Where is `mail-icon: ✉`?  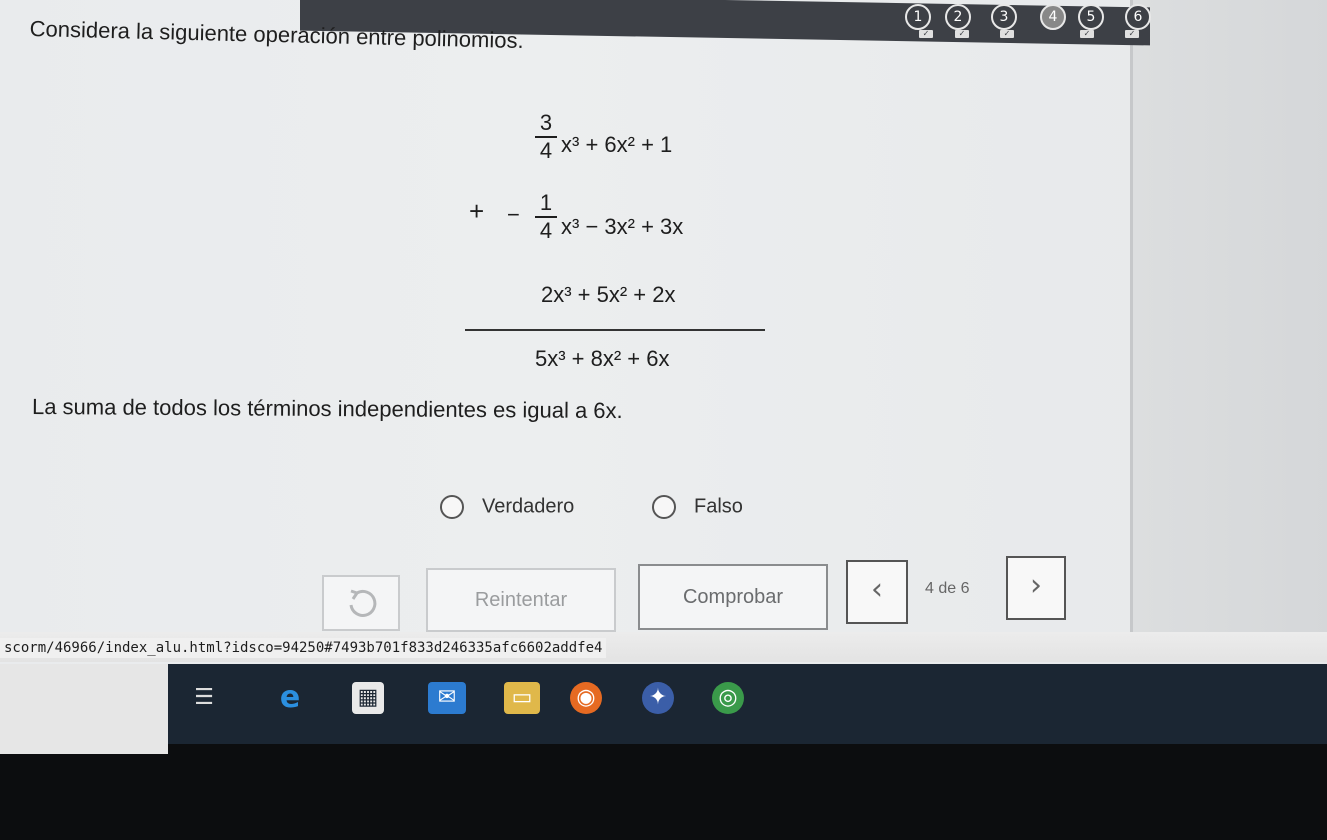 mail-icon: ✉ is located at coordinates (447, 698).